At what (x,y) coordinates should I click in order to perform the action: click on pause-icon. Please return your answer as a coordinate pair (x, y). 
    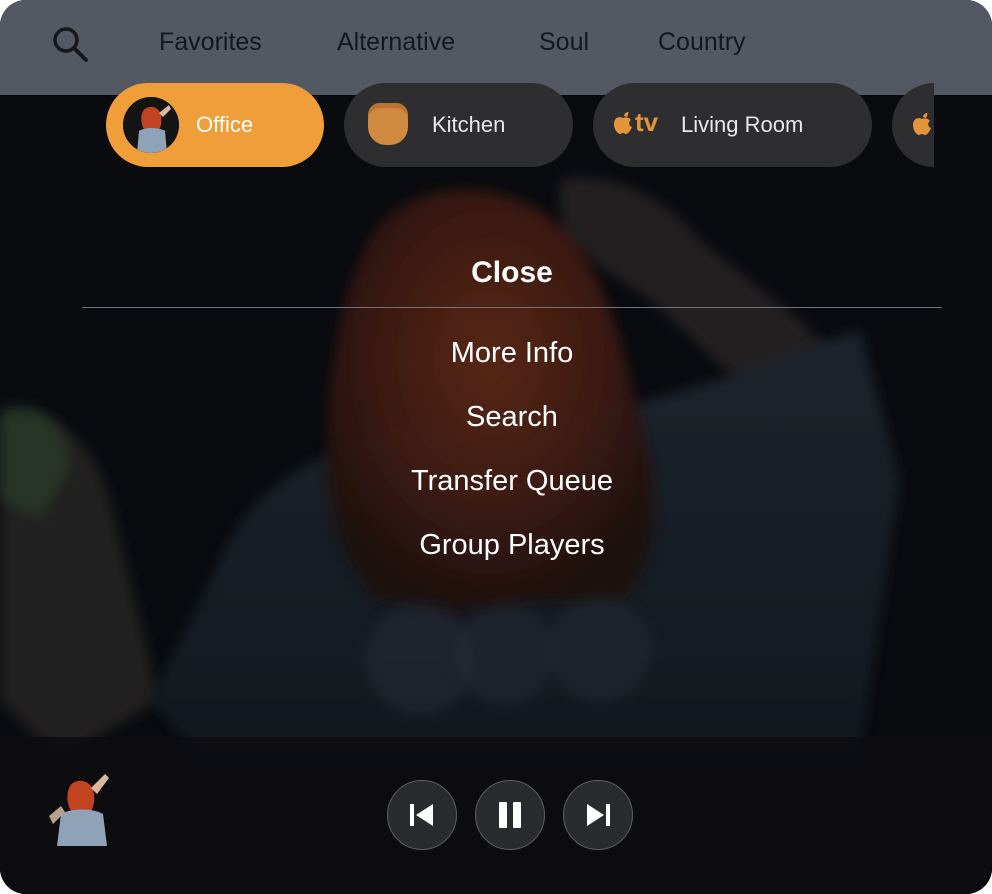
    Looking at the image, I should click on (510, 815).